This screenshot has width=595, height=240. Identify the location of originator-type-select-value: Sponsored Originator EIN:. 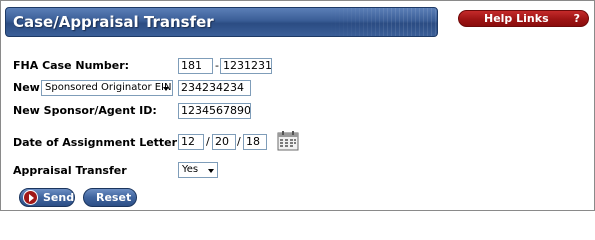
(109, 87).